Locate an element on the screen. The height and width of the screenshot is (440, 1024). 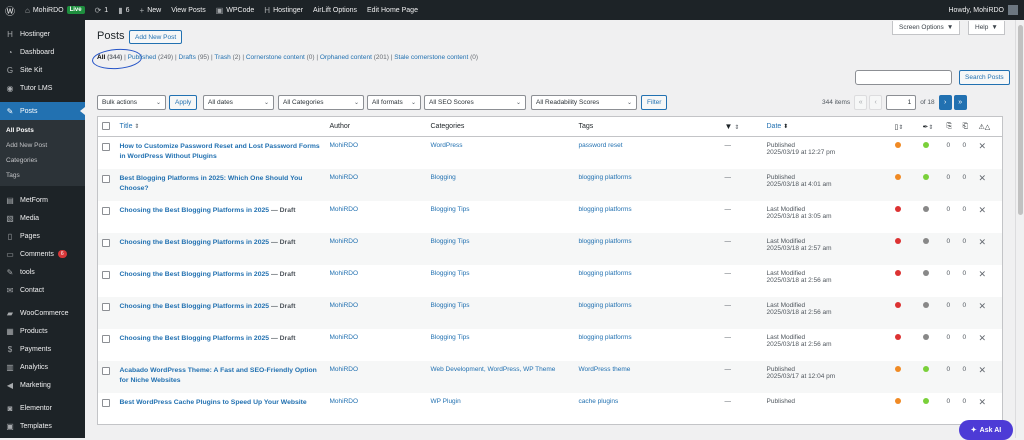
ask-ai-button: ✦Ask AI is located at coordinates (986, 430).